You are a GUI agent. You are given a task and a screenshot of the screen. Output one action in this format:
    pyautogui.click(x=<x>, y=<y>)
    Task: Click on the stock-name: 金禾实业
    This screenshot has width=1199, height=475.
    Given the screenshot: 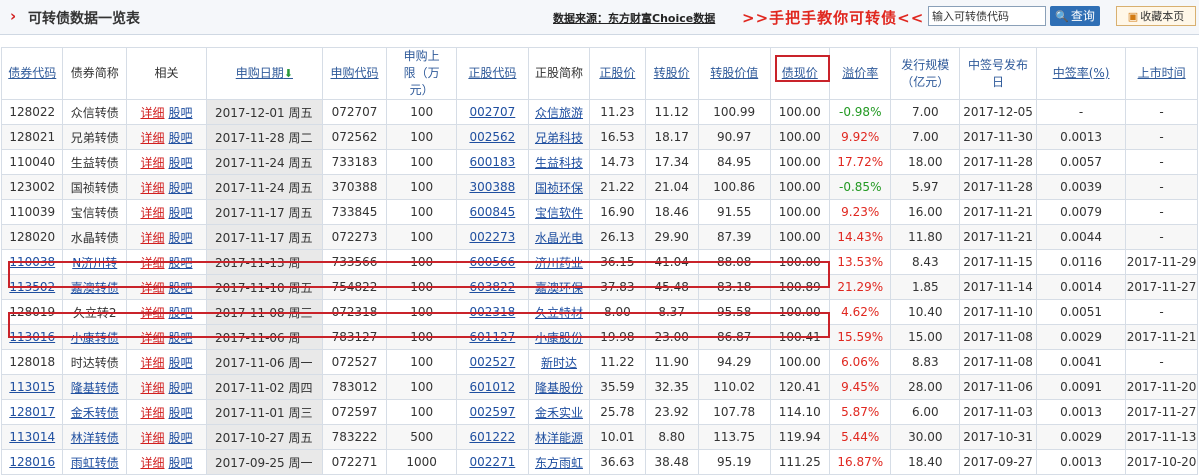 What is the action you would take?
    pyautogui.click(x=559, y=412)
    